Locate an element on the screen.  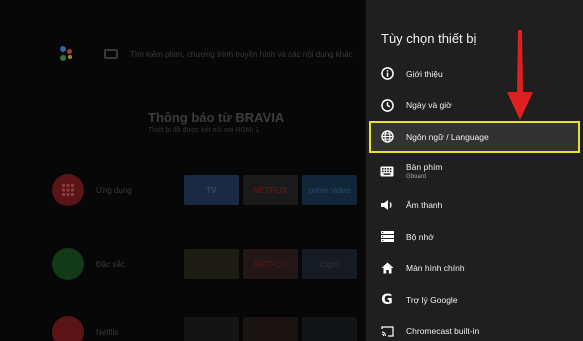
keyboard-search-icon is located at coordinates (111, 54).